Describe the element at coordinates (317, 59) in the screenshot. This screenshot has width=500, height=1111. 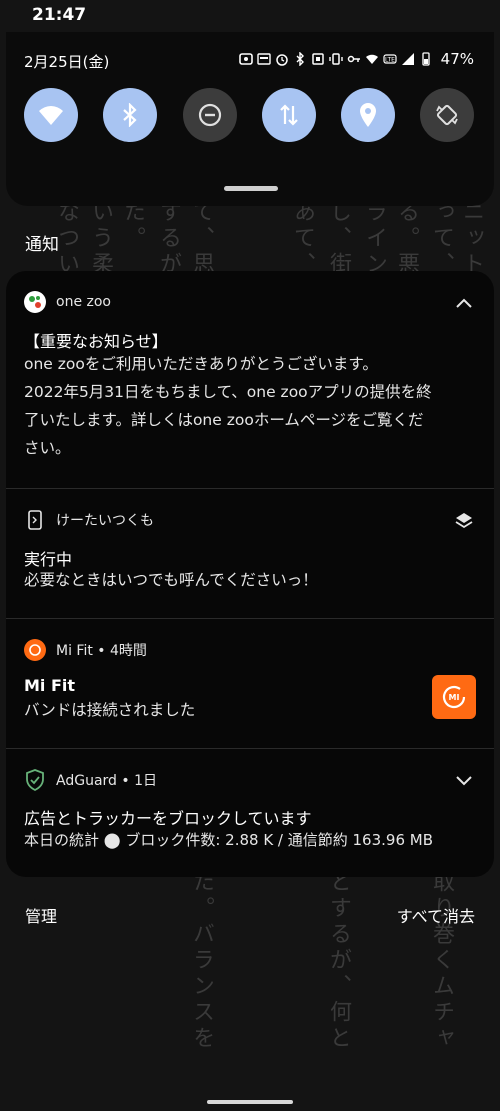
I see `nfc-icon` at that location.